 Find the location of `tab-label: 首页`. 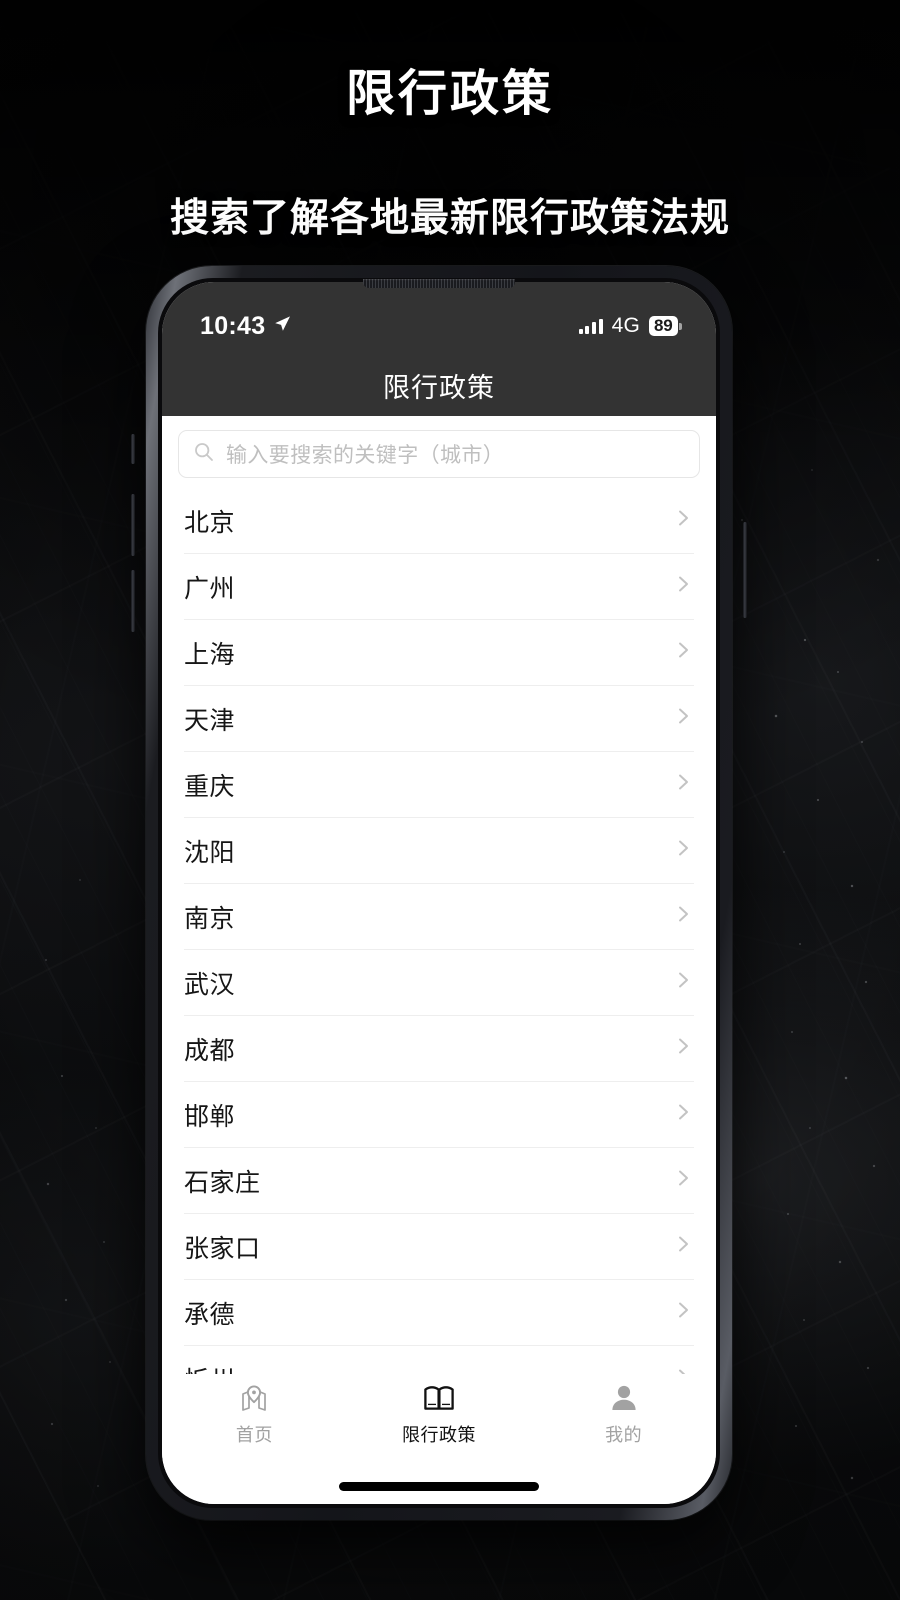

tab-label: 首页 is located at coordinates (254, 1435).